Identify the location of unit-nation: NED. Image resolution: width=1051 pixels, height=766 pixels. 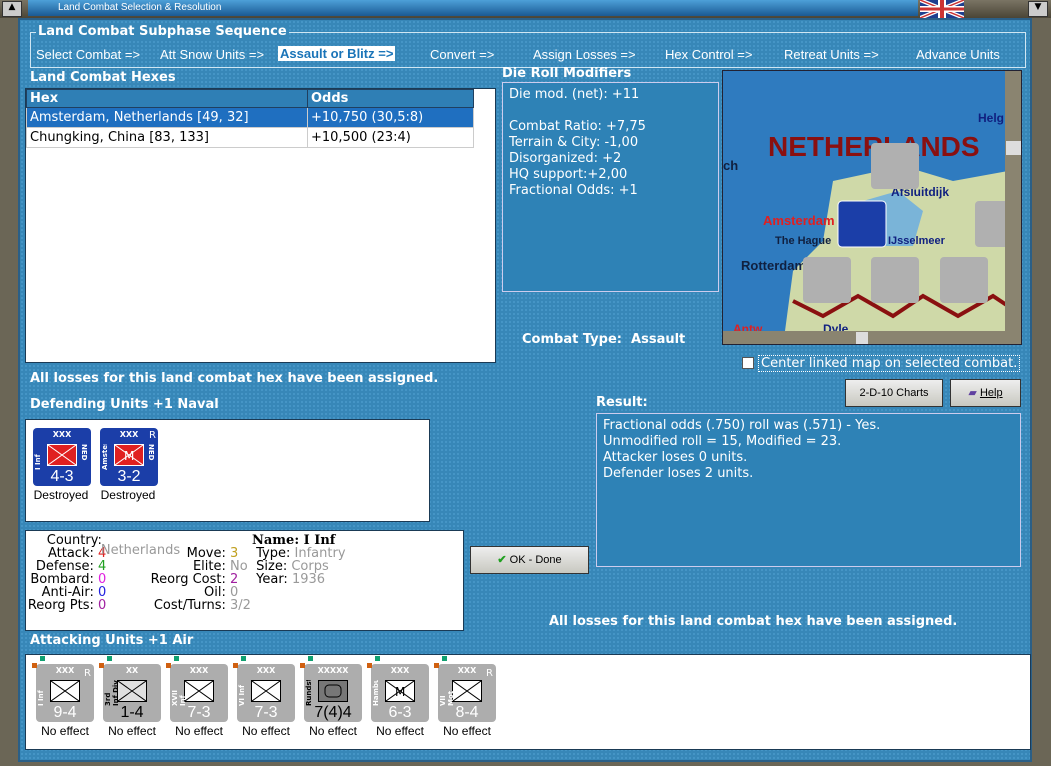
(84, 452).